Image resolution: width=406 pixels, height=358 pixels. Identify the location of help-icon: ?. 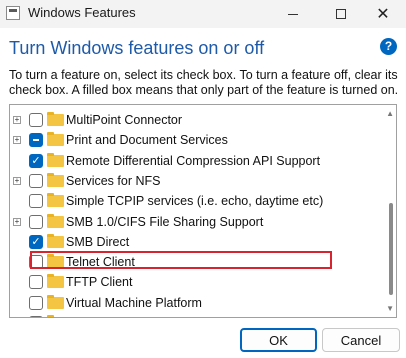
(388, 46).